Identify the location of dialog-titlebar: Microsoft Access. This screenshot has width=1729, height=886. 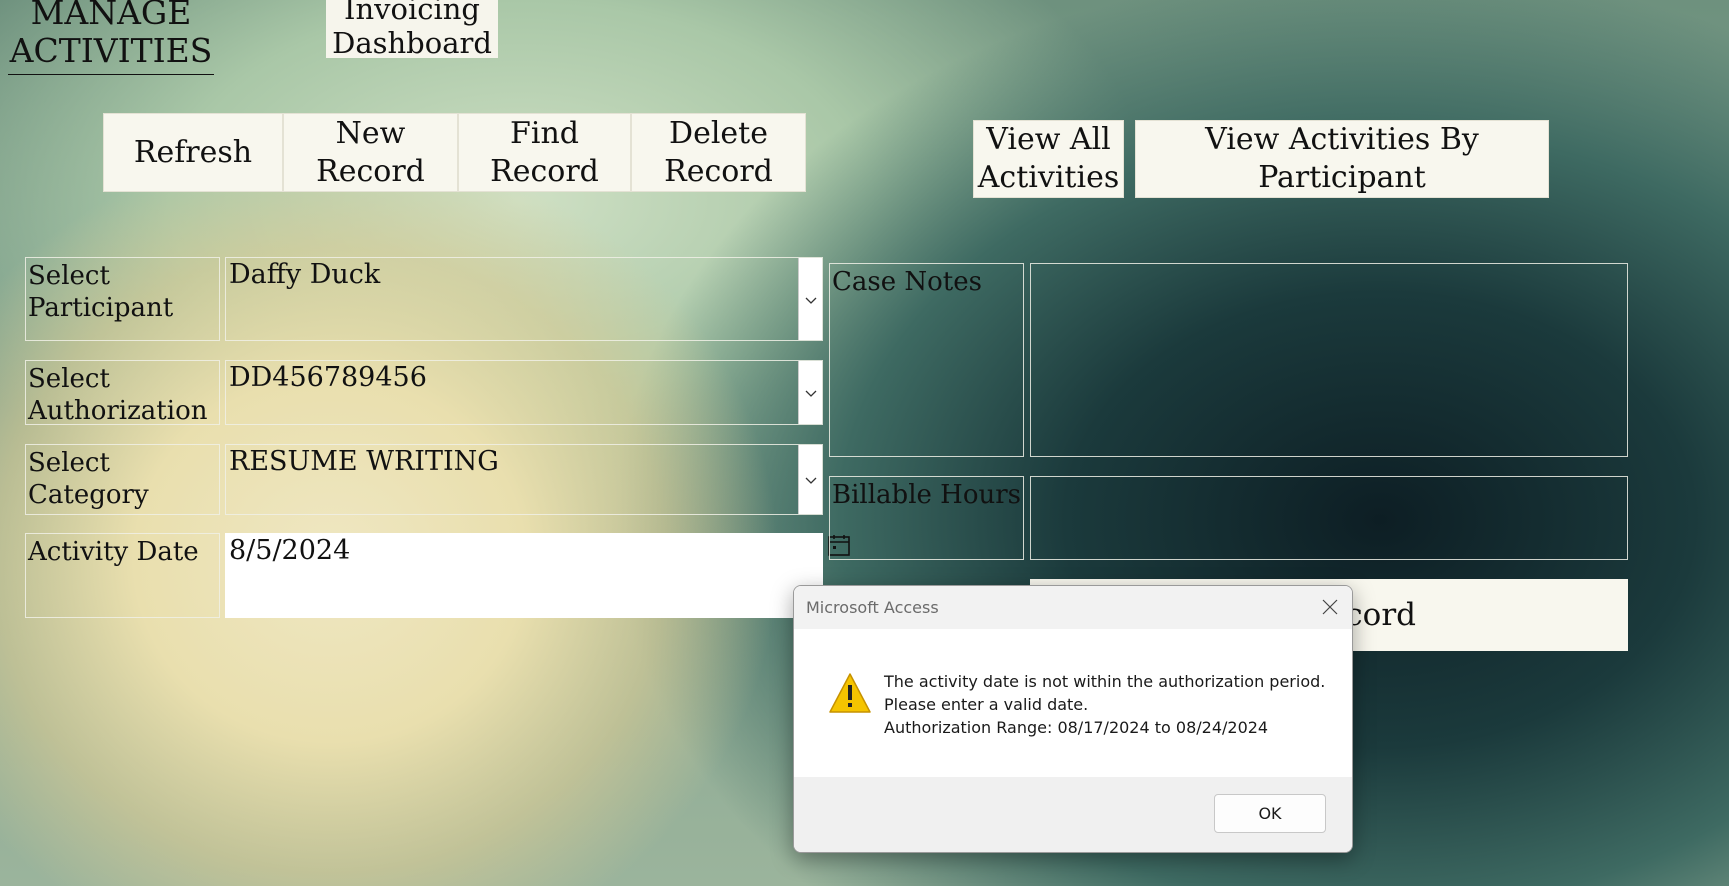
(1073, 607).